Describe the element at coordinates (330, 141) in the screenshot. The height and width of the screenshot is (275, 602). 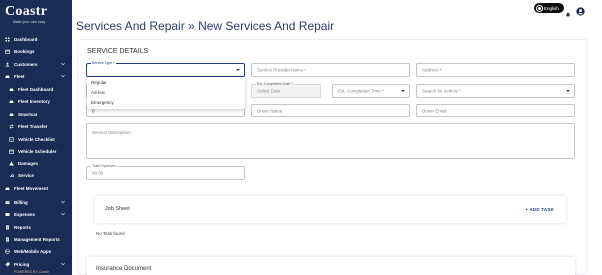
I see `service-description-textarea: Service Description` at that location.